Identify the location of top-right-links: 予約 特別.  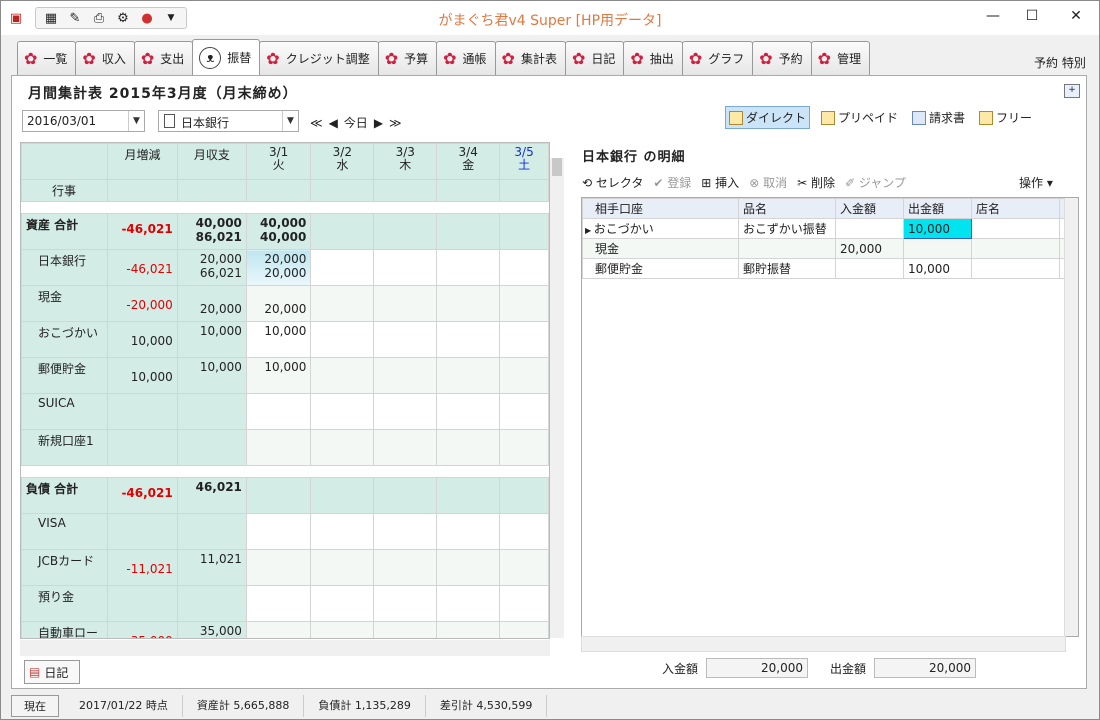
(1060, 62).